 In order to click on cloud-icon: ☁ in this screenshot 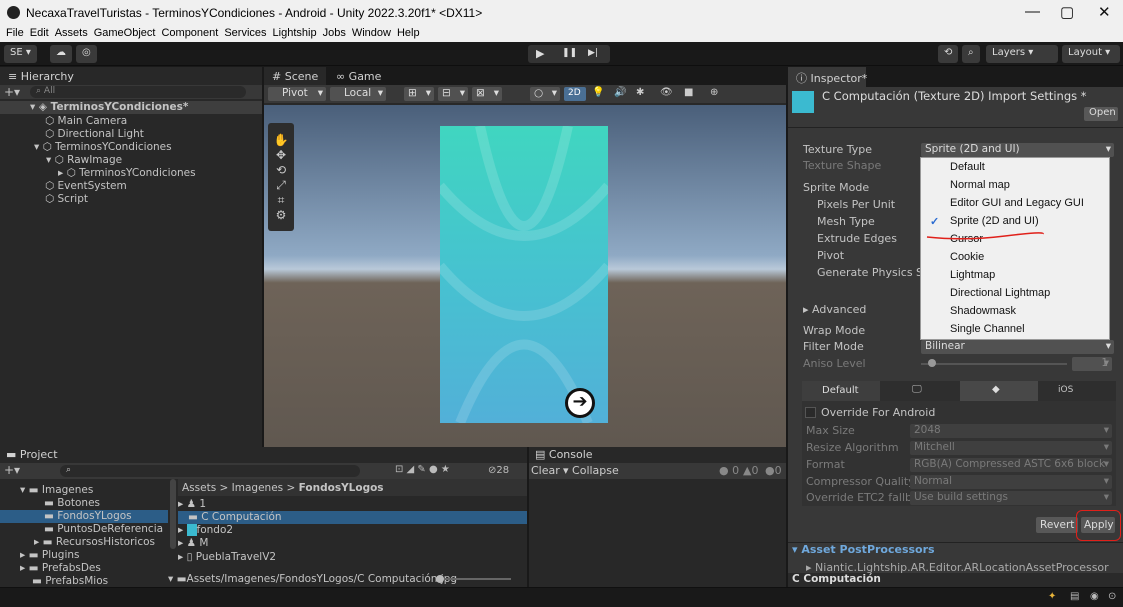, I will do `click(61, 54)`.